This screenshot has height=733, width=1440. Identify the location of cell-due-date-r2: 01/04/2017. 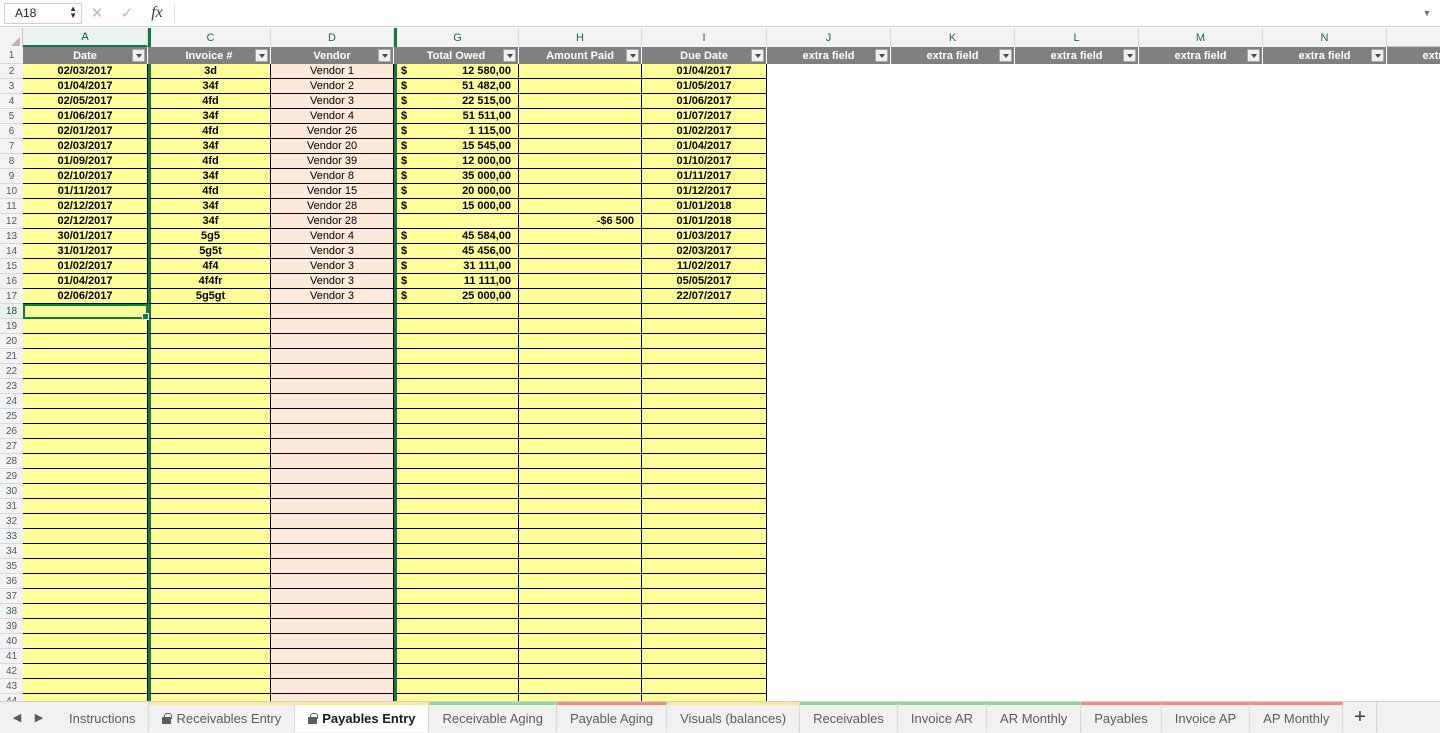
(704, 71).